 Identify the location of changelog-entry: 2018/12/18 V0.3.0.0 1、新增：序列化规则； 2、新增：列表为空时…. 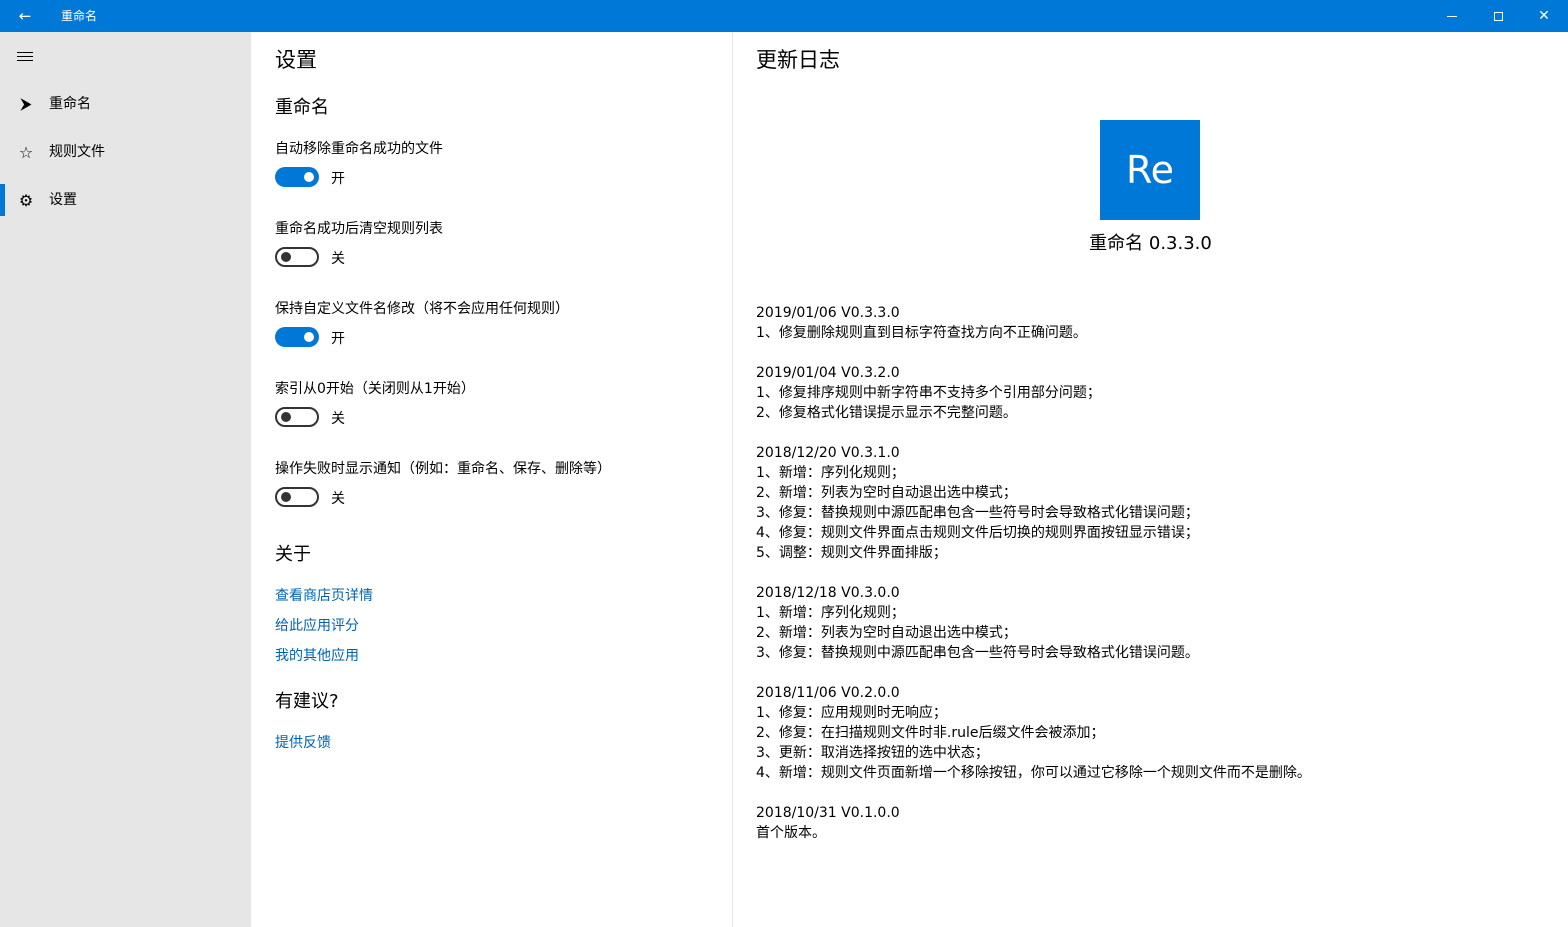
(1151, 623).